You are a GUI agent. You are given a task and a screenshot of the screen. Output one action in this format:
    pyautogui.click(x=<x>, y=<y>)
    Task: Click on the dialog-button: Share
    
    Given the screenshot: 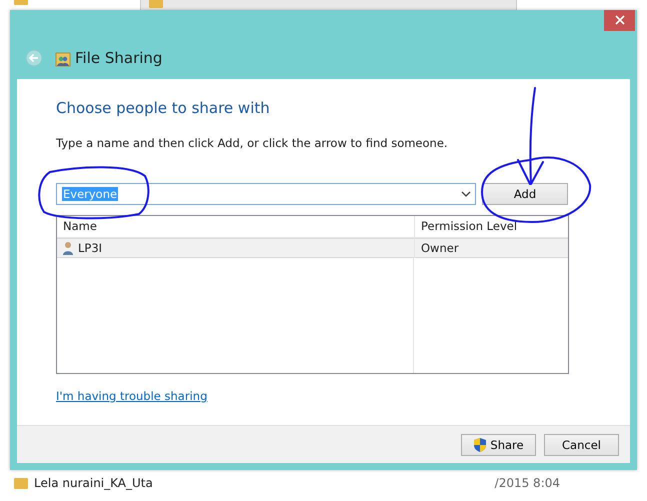 What is the action you would take?
    pyautogui.click(x=498, y=445)
    